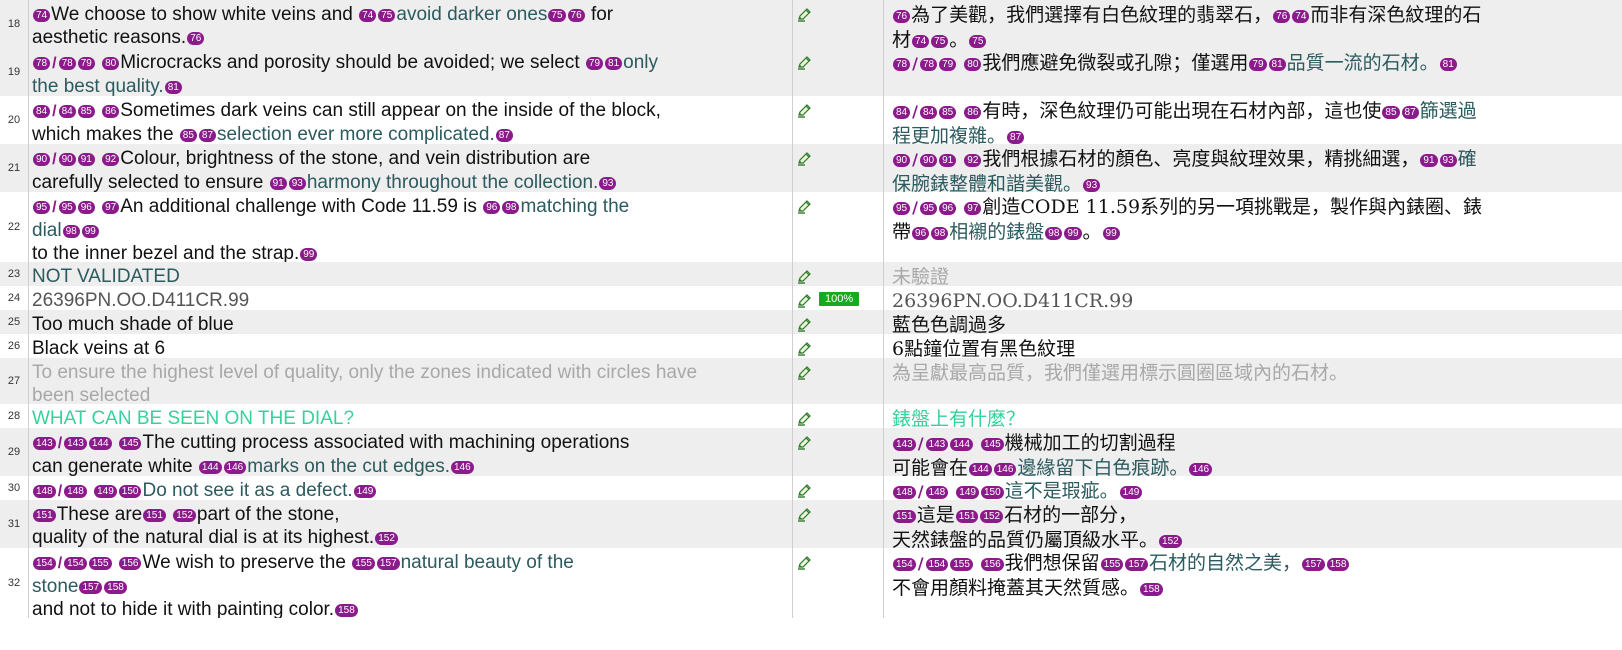 This screenshot has width=1622, height=650. What do you see at coordinates (111, 63) in the screenshot?
I see `inline-tag: 80` at bounding box center [111, 63].